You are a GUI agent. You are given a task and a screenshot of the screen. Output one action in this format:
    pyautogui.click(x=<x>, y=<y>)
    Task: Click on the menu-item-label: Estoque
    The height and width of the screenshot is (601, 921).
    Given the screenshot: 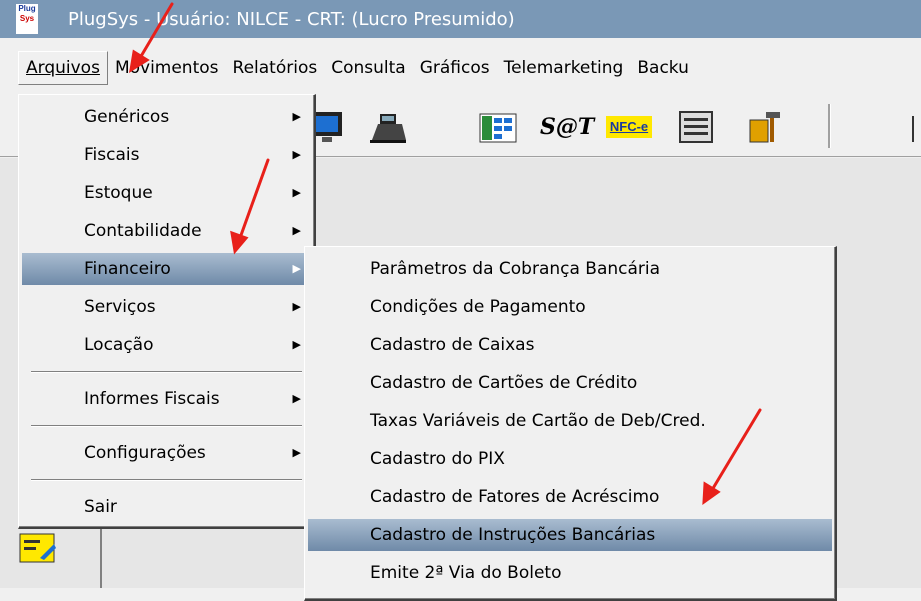 What is the action you would take?
    pyautogui.click(x=118, y=193)
    